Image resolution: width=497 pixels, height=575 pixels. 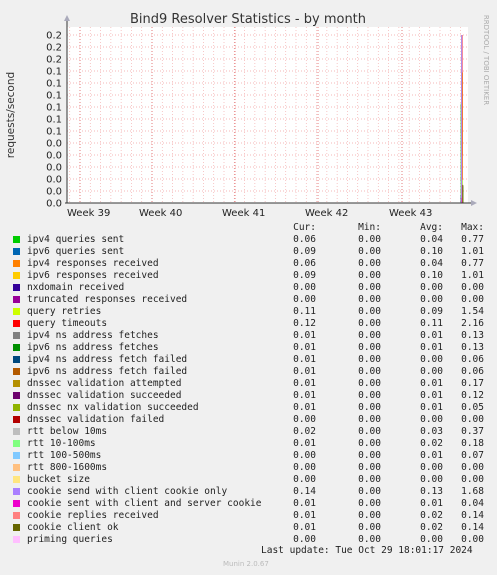 What do you see at coordinates (472, 407) in the screenshot?
I see `legend-max: 0.05` at bounding box center [472, 407].